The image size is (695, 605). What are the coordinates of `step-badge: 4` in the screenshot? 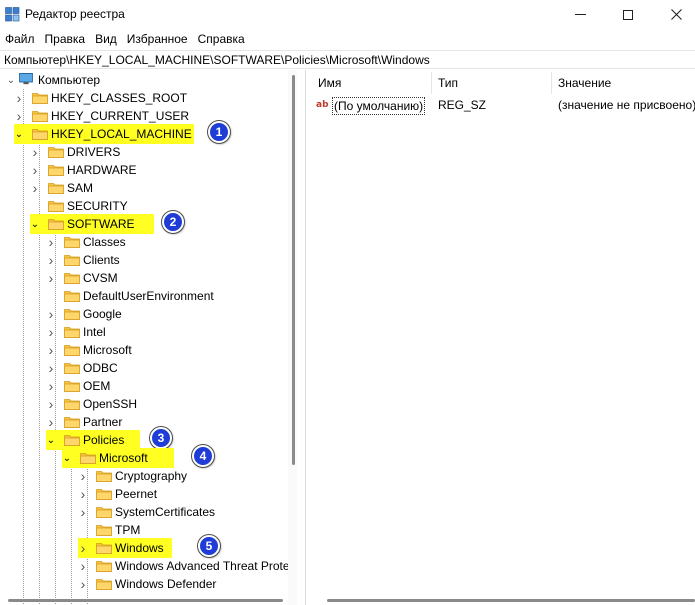 It's located at (203, 456).